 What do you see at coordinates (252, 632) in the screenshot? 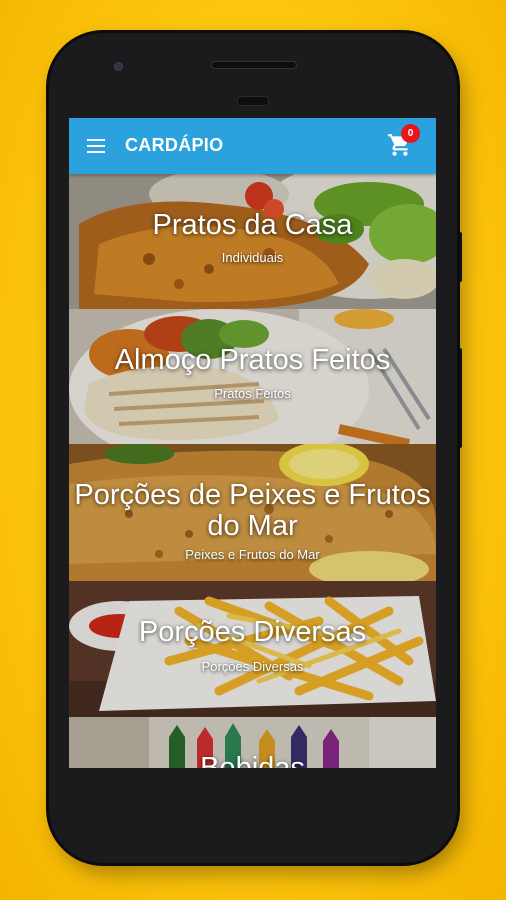
I see `category-title: Porções Diversas` at bounding box center [252, 632].